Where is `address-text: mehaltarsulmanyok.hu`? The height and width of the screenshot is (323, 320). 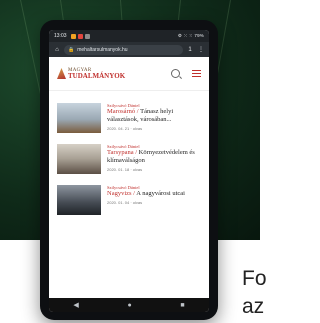 address-text: mehaltarsulmanyok.hu is located at coordinates (102, 49).